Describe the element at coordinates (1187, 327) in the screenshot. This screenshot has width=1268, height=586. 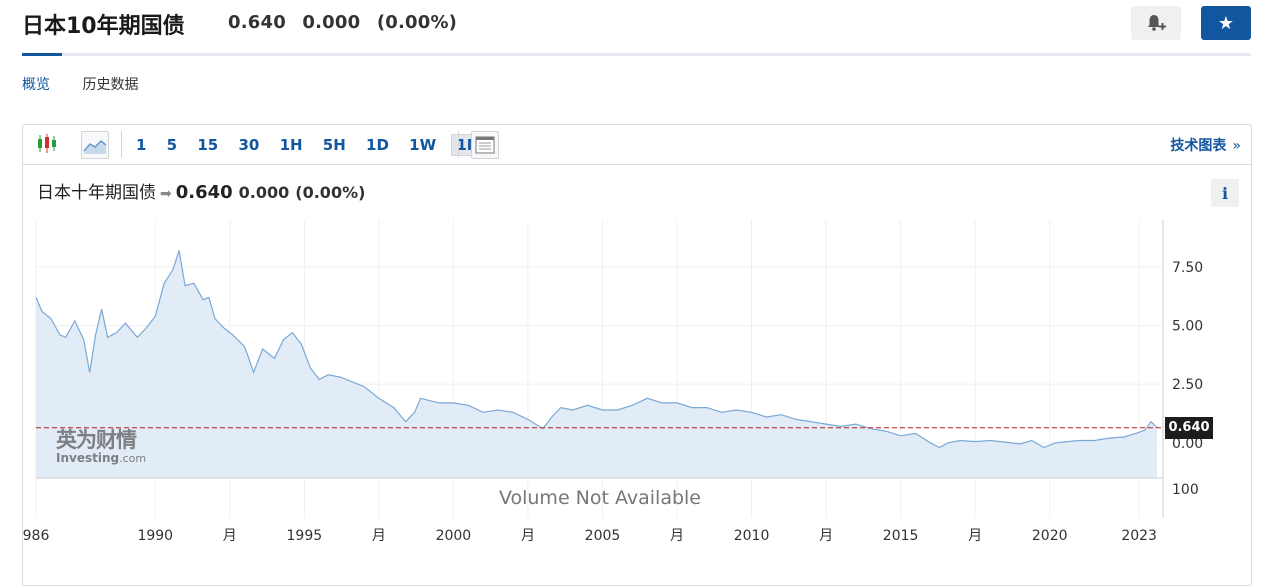
I see `y-tick-label: 5.00` at that location.